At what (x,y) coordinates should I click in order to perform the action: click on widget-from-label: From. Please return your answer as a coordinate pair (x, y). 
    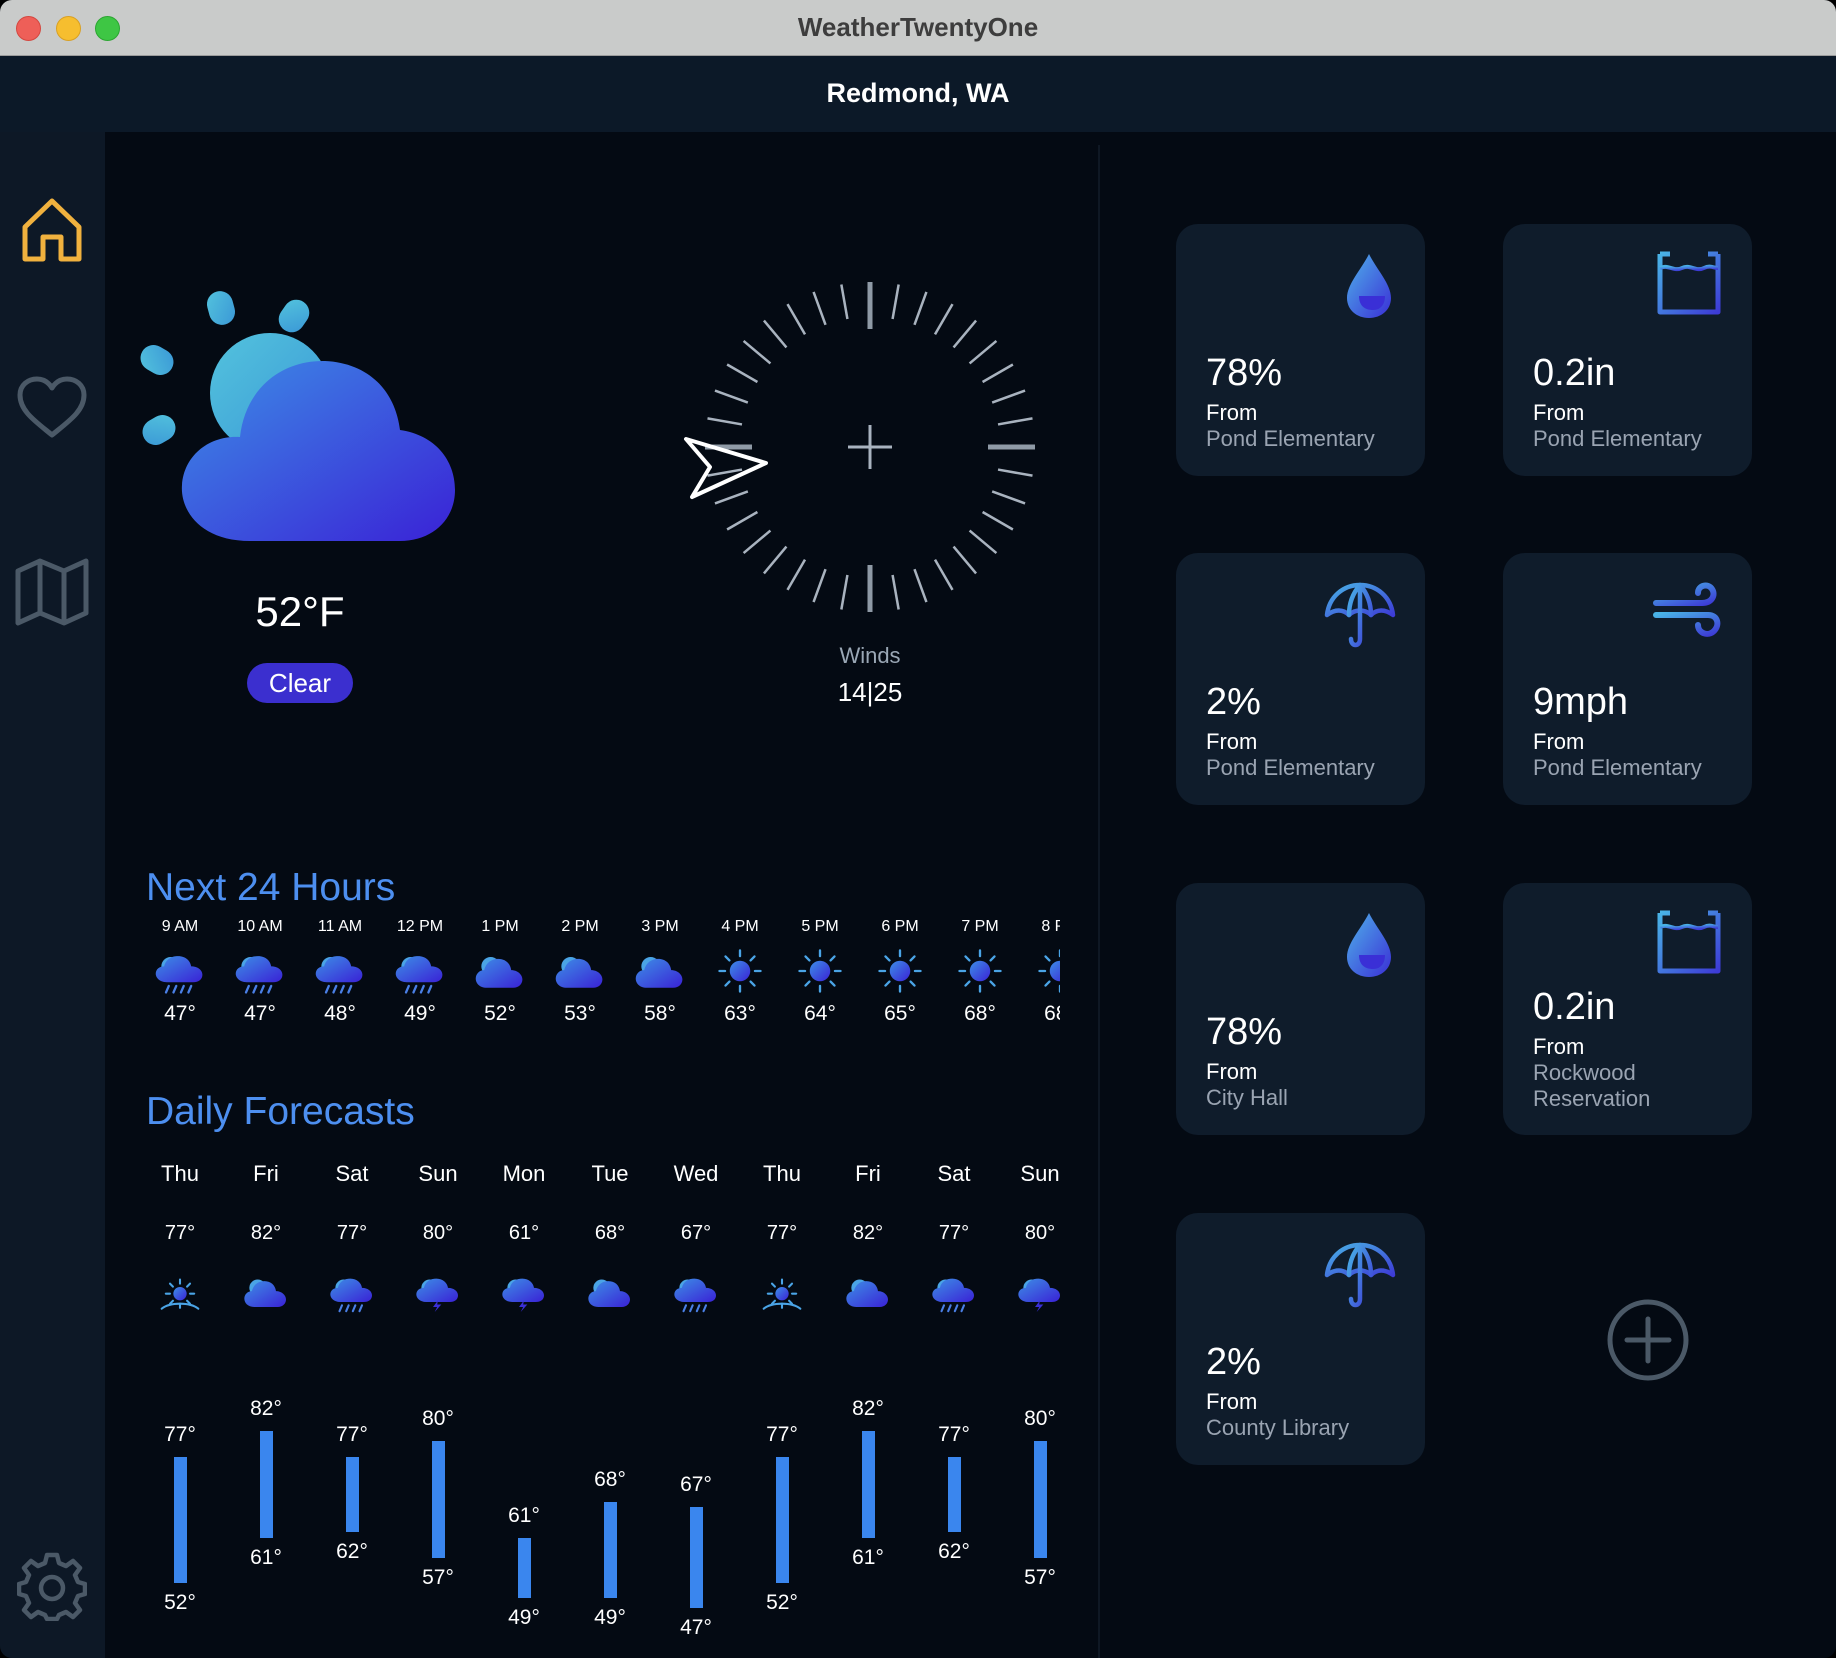
    Looking at the image, I should click on (1559, 1046).